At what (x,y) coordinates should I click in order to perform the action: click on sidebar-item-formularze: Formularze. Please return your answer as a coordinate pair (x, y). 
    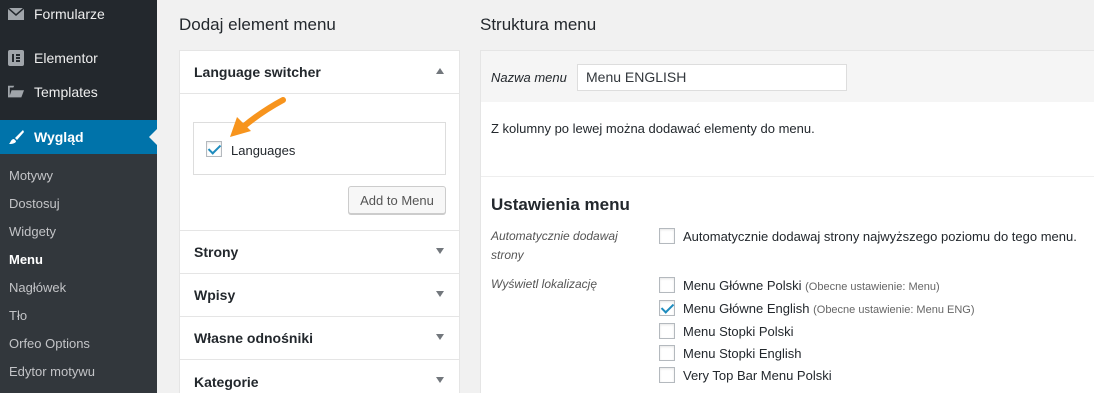
    Looking at the image, I should click on (78, 14).